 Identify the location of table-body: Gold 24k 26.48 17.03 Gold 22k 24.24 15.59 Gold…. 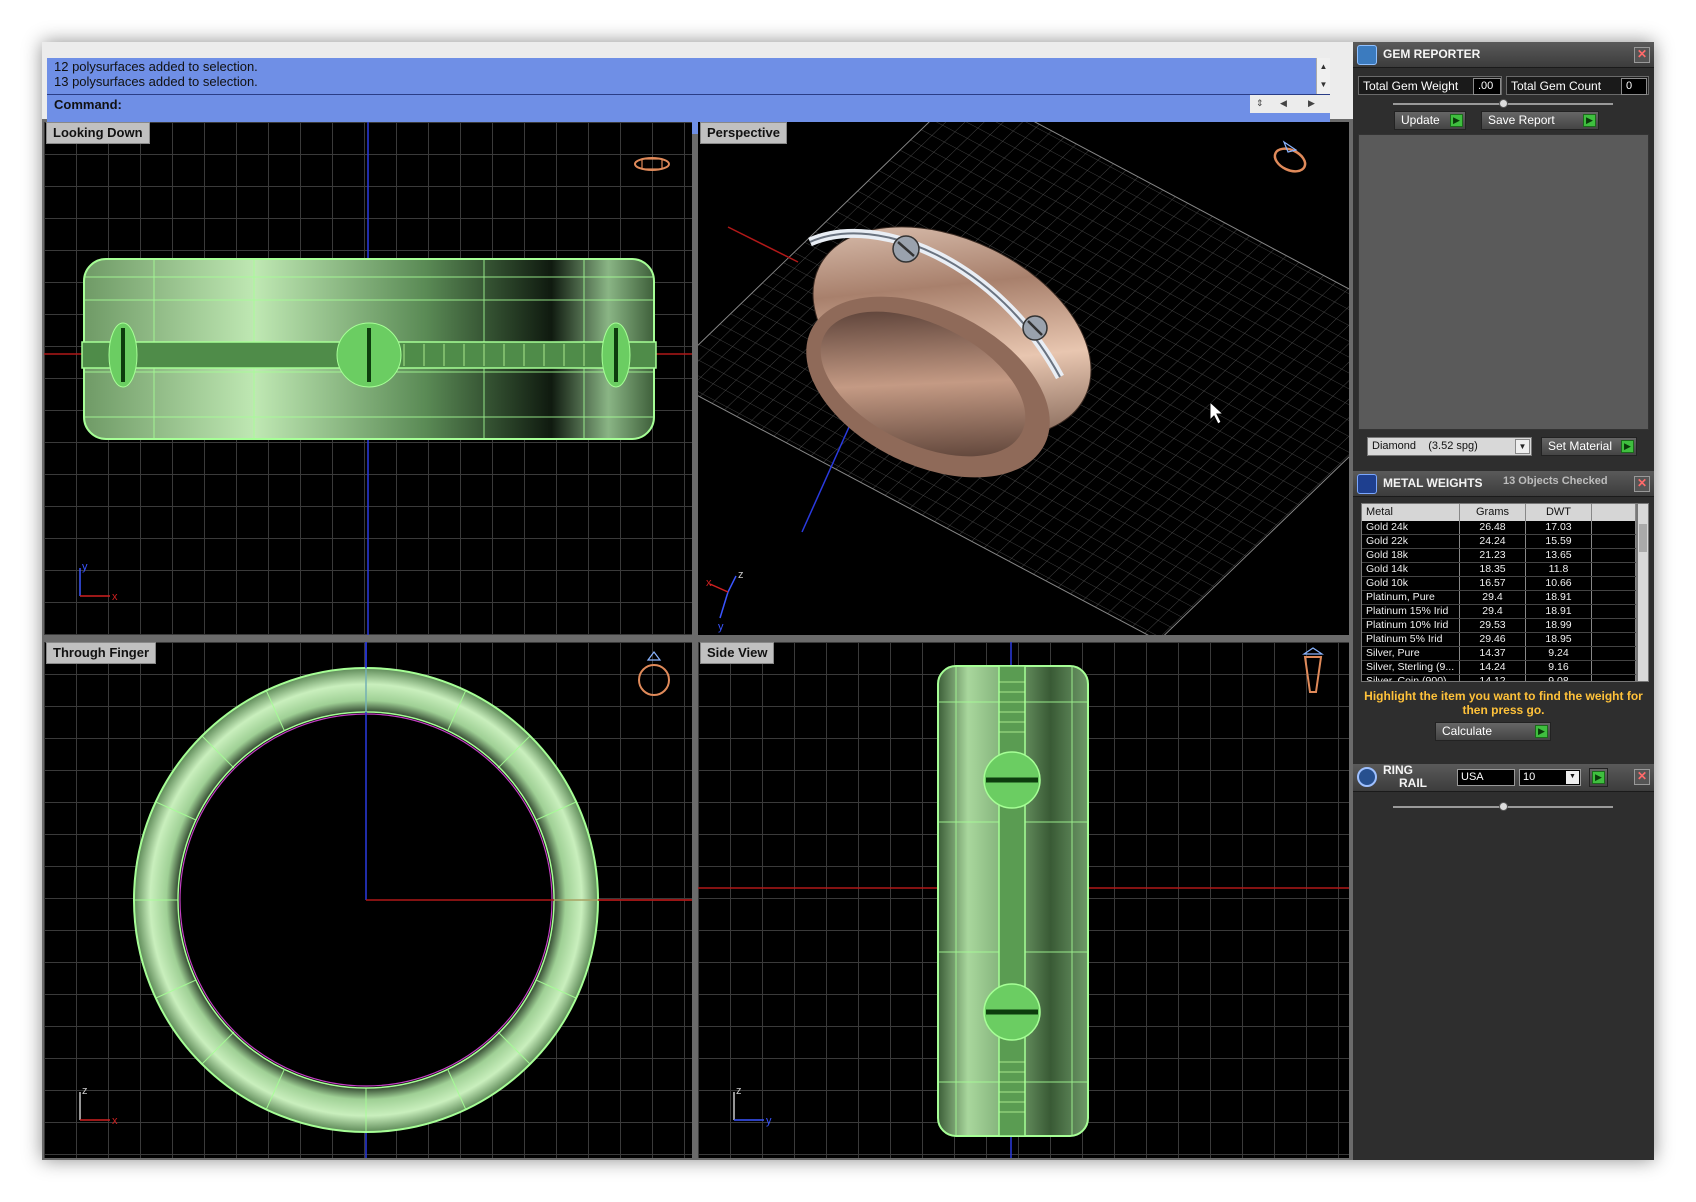
(1499, 601).